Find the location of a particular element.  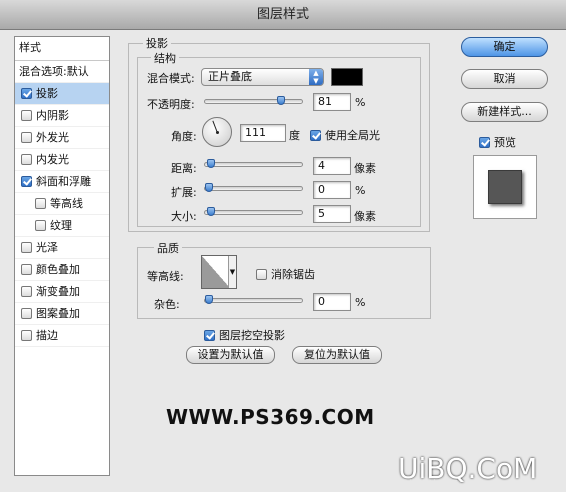

noise-slider is located at coordinates (253, 299).